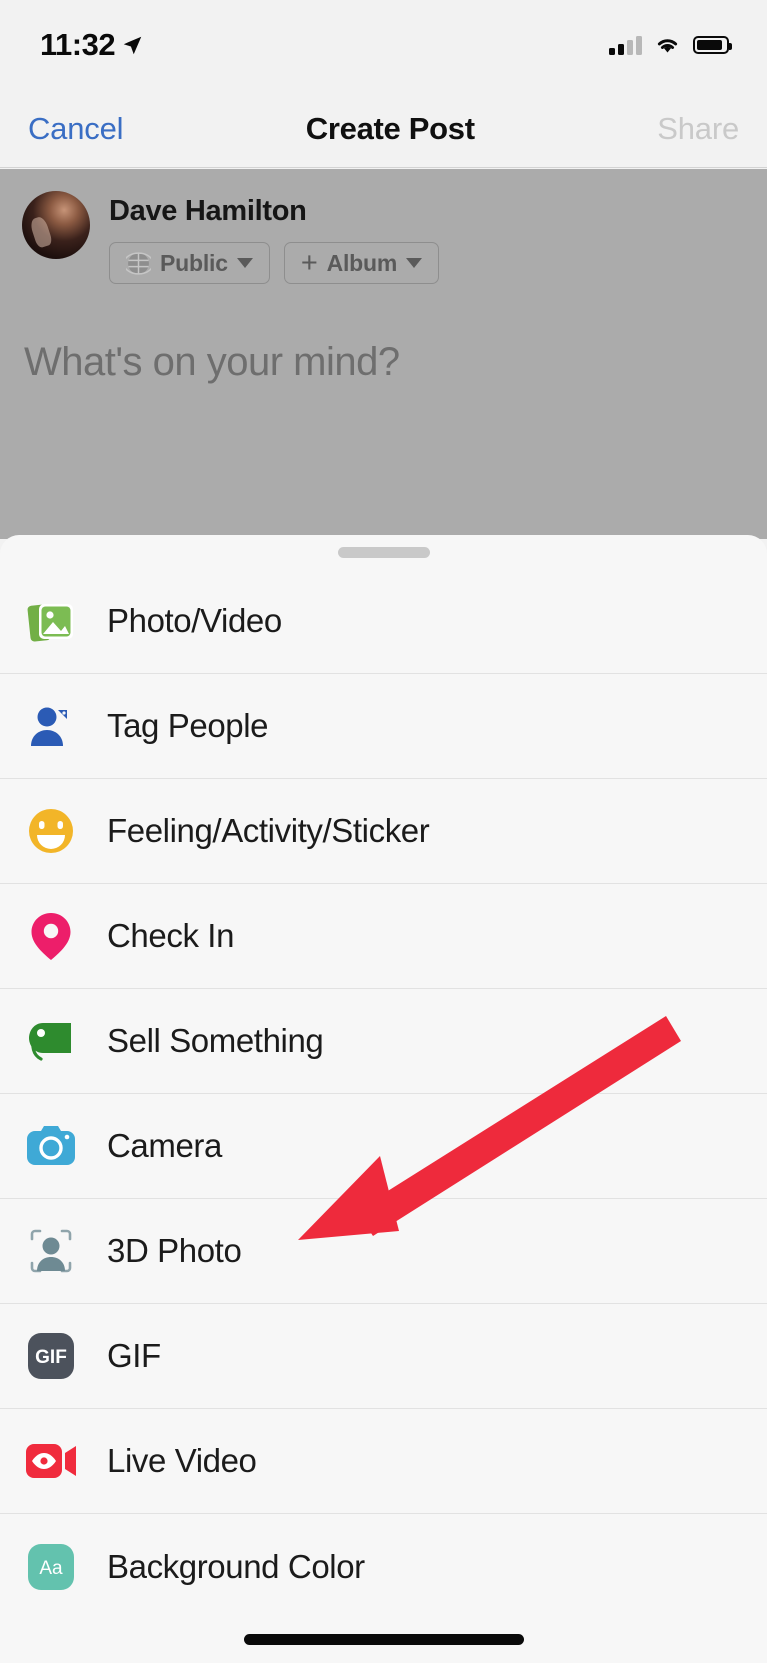 Image resolution: width=767 pixels, height=1663 pixels. I want to click on smiley-face-icon, so click(51, 831).